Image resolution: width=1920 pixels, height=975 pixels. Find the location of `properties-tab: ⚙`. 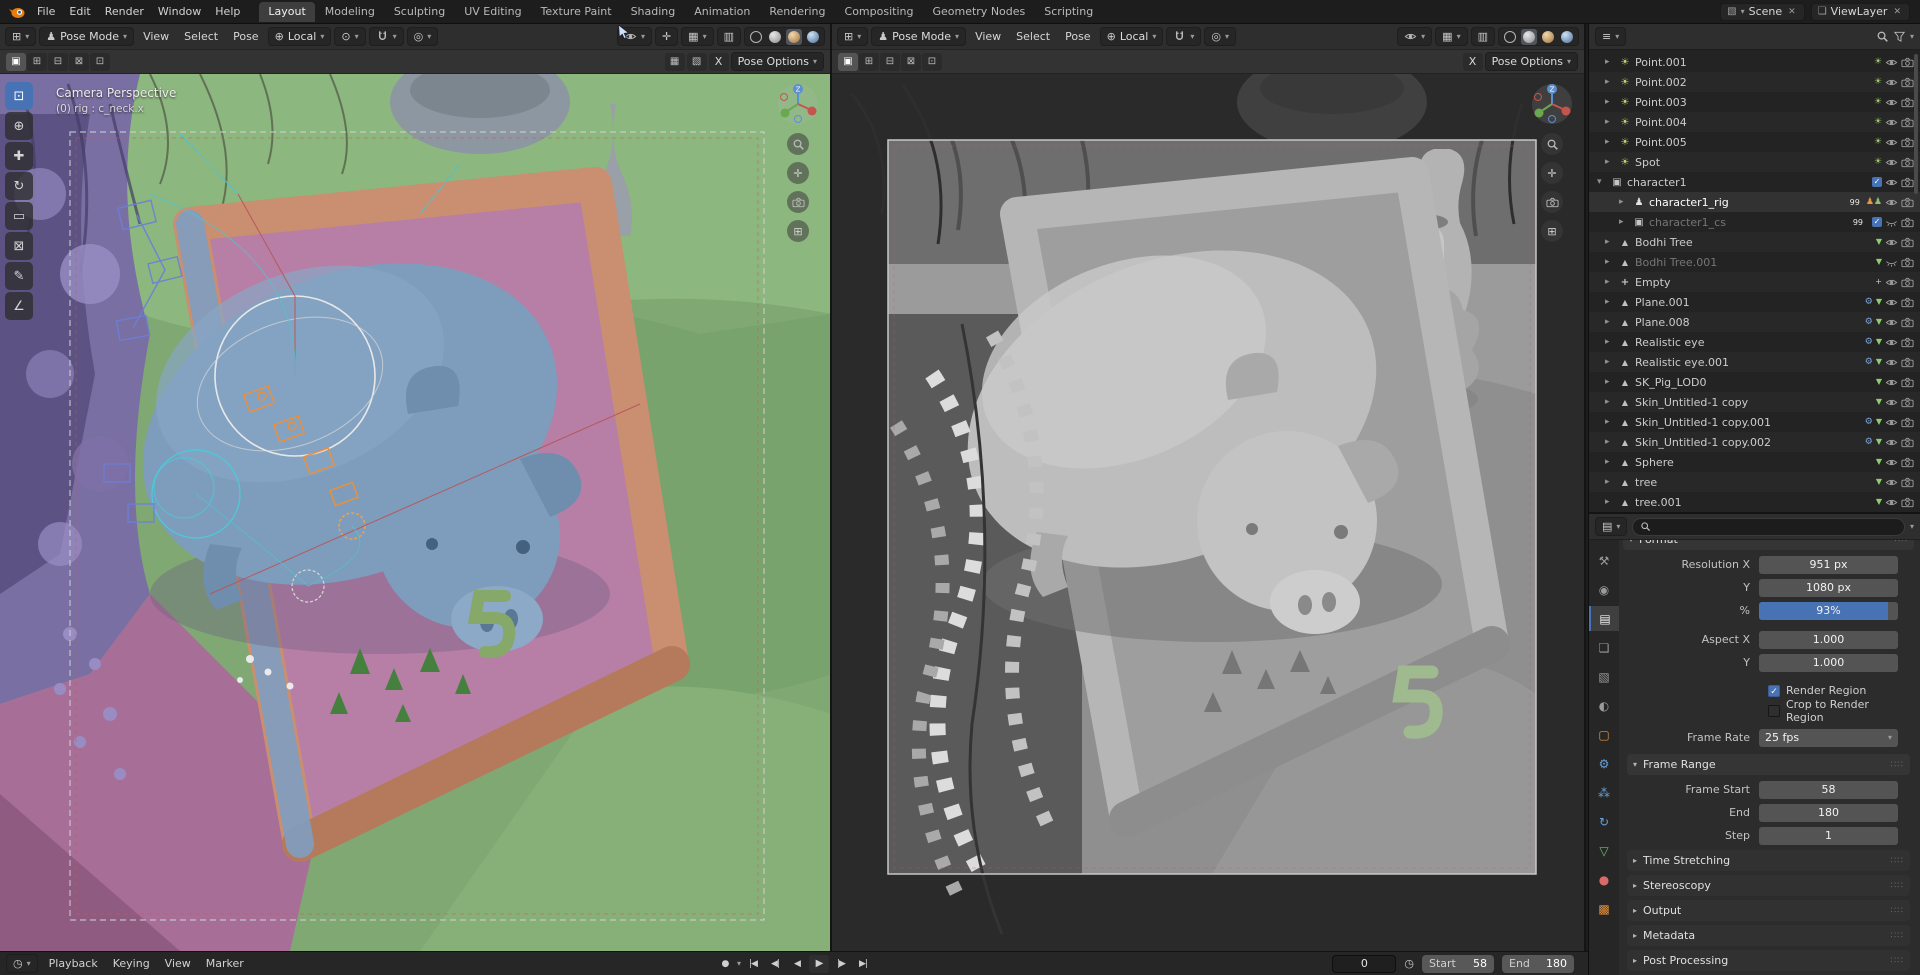

properties-tab: ⚙ is located at coordinates (1604, 763).